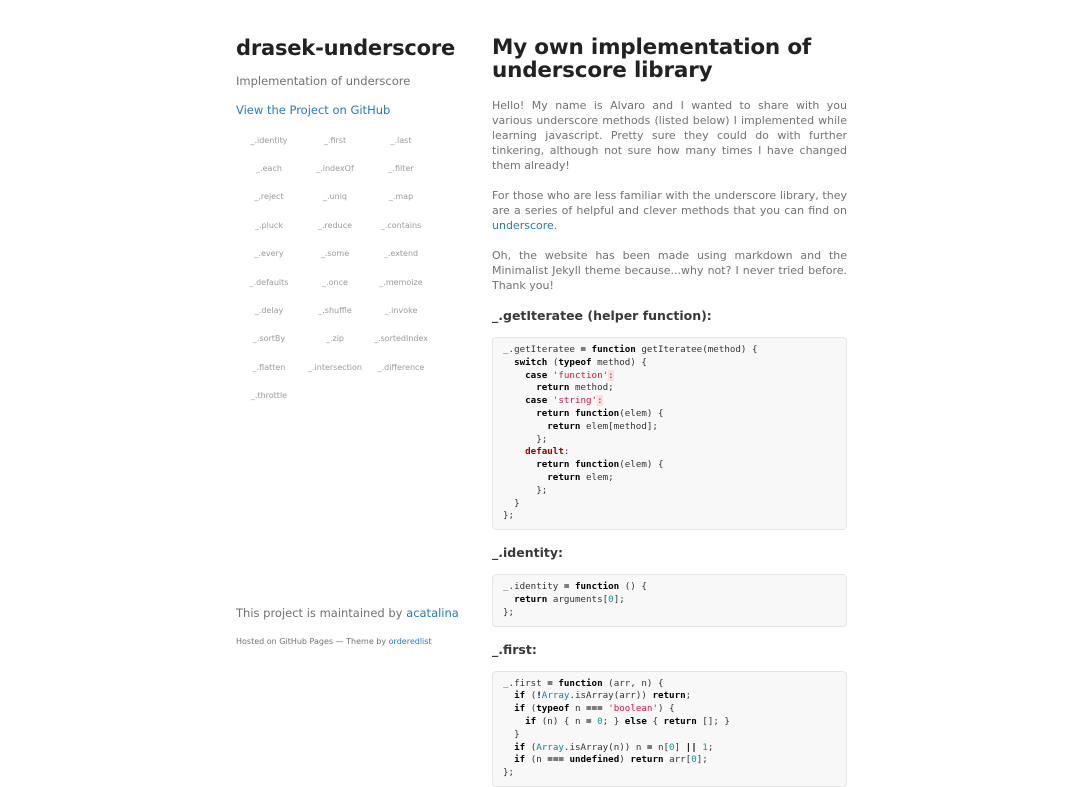  Describe the element at coordinates (335, 367) in the screenshot. I see `method-link-intersection: _.intersection` at that location.